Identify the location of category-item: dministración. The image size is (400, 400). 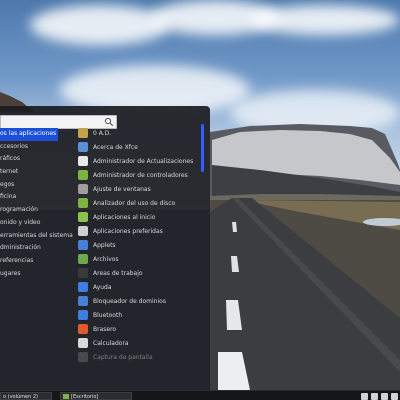
(38, 248).